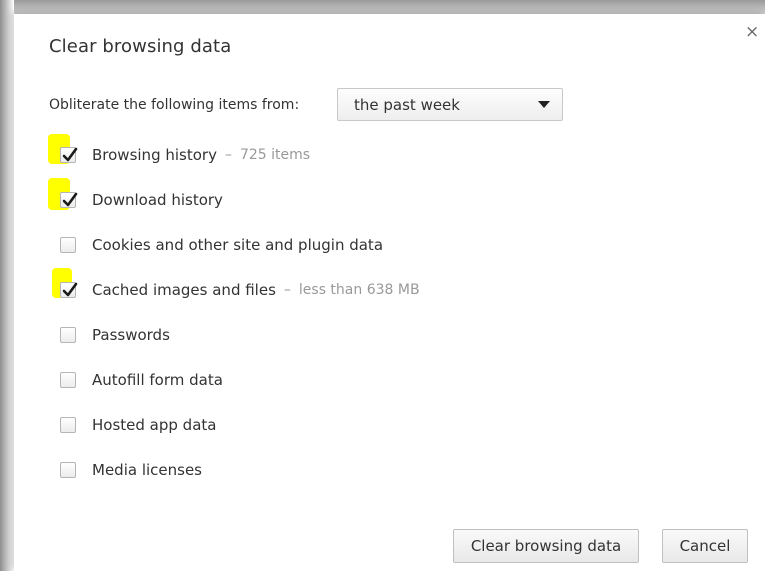  Describe the element at coordinates (157, 200) in the screenshot. I see `item-label: Download history` at that location.